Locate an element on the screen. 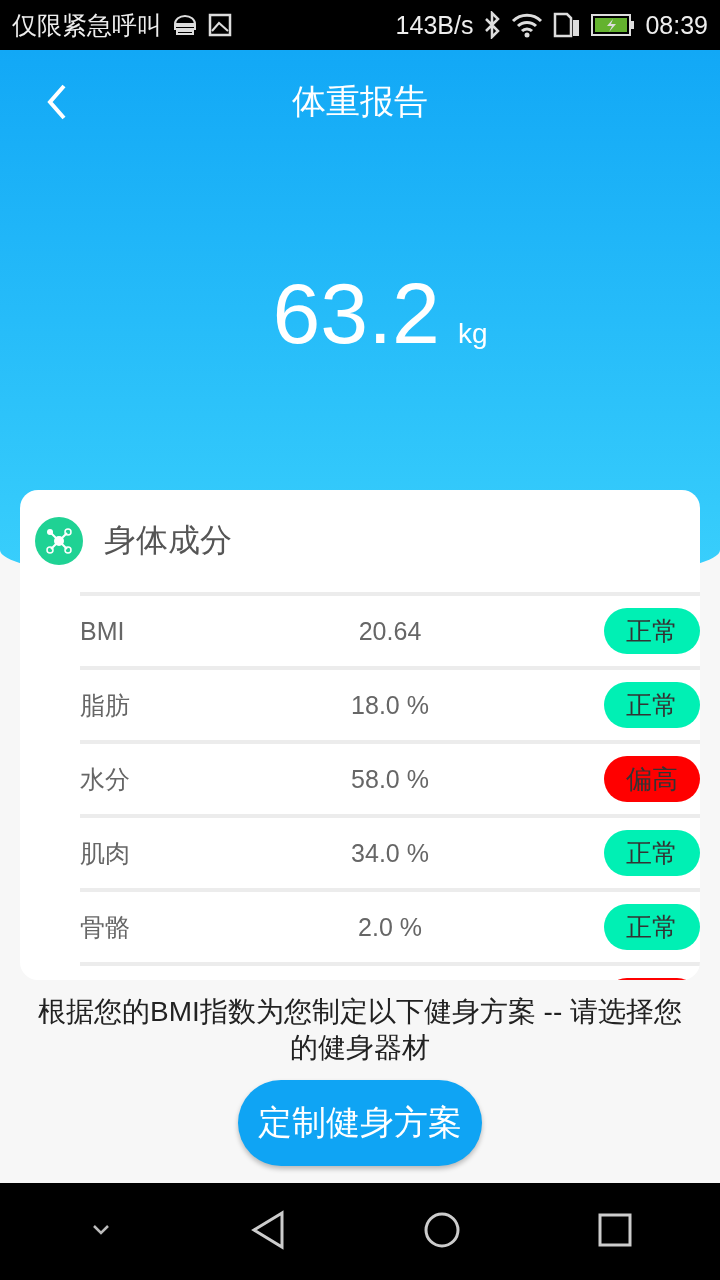 The height and width of the screenshot is (1280, 720). metric-label: 骨骼 is located at coordinates (105, 927).